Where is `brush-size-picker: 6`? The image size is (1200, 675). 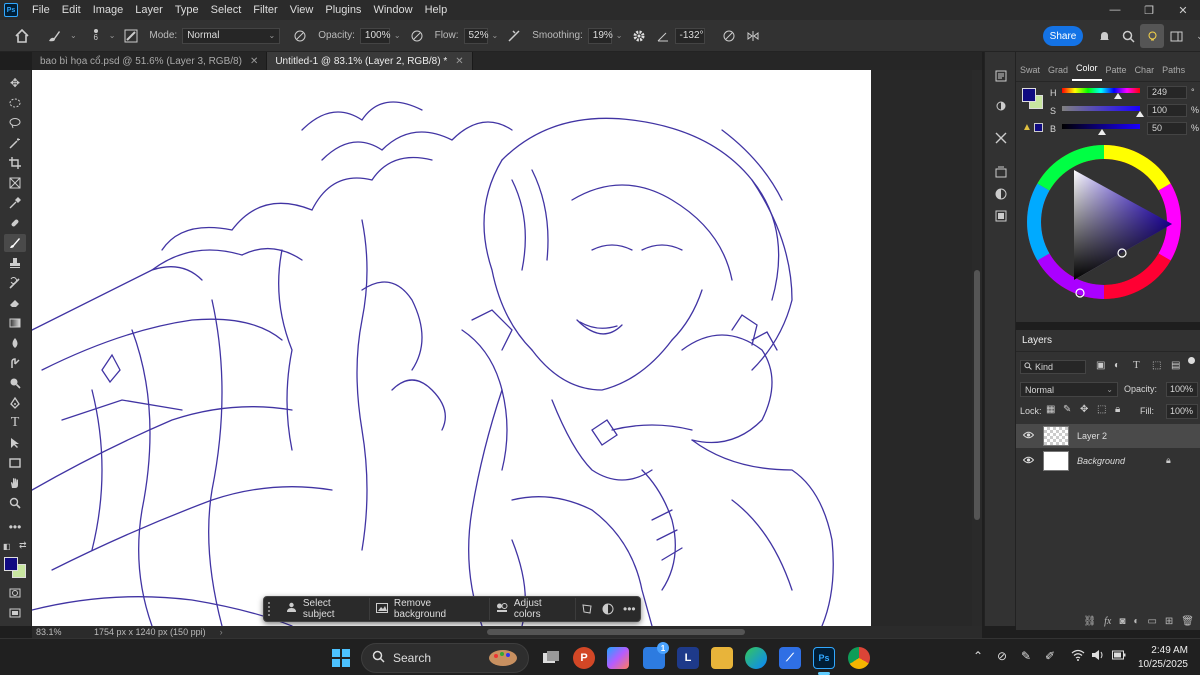
brush-size-picker: 6 is located at coordinates (96, 35).